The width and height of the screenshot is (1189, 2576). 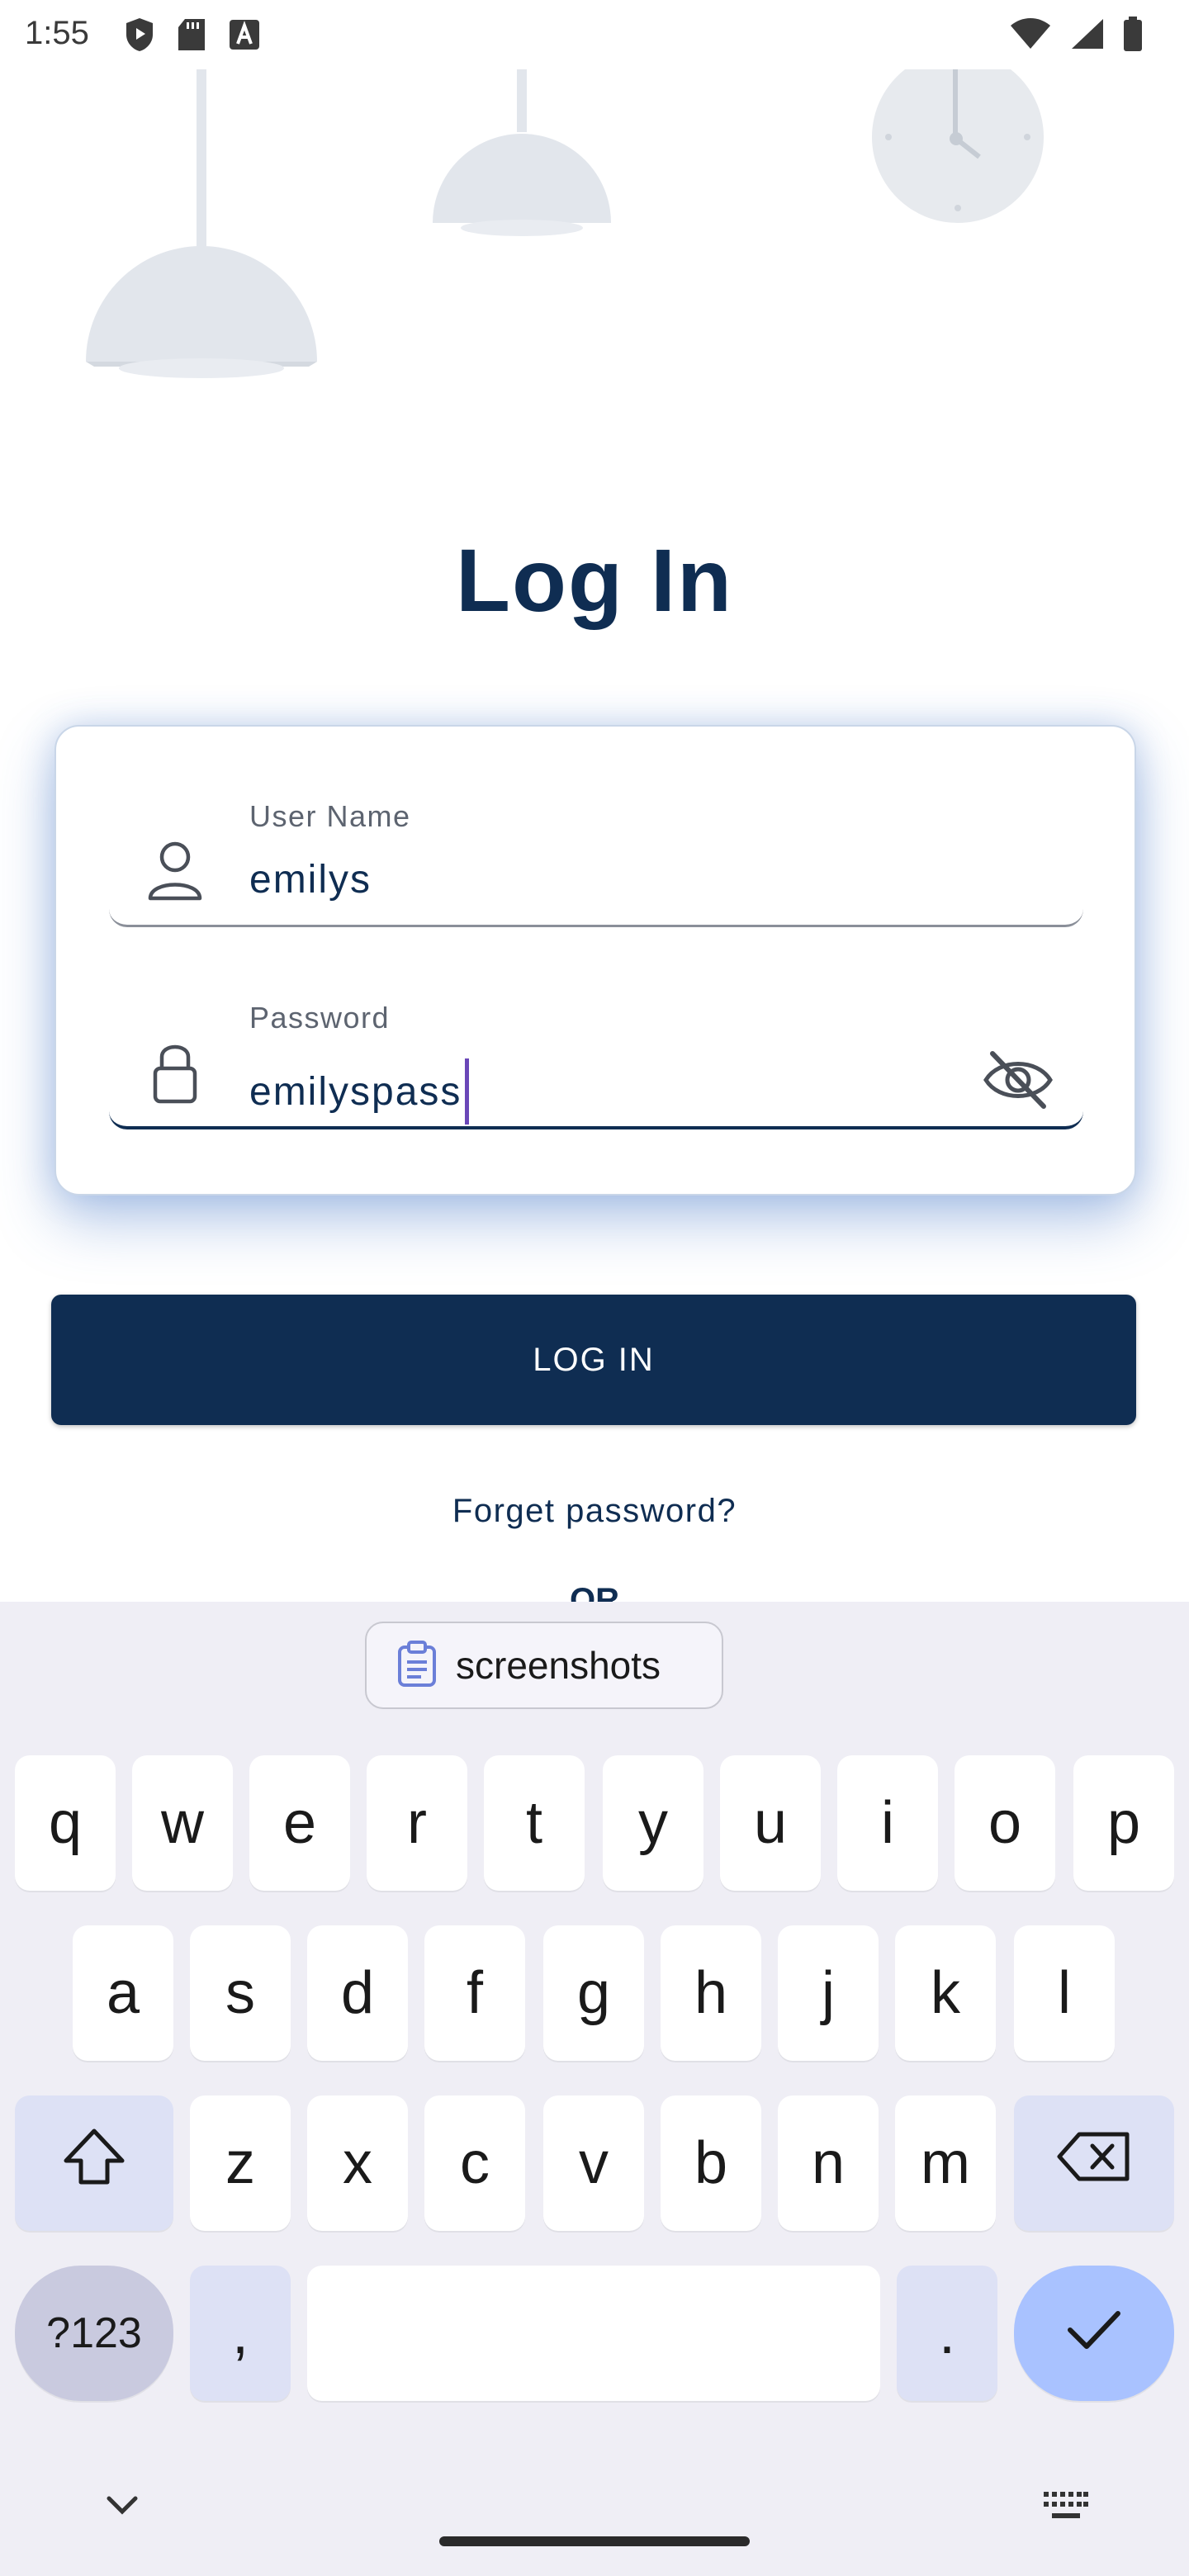 I want to click on username-label: User Name, so click(x=330, y=816).